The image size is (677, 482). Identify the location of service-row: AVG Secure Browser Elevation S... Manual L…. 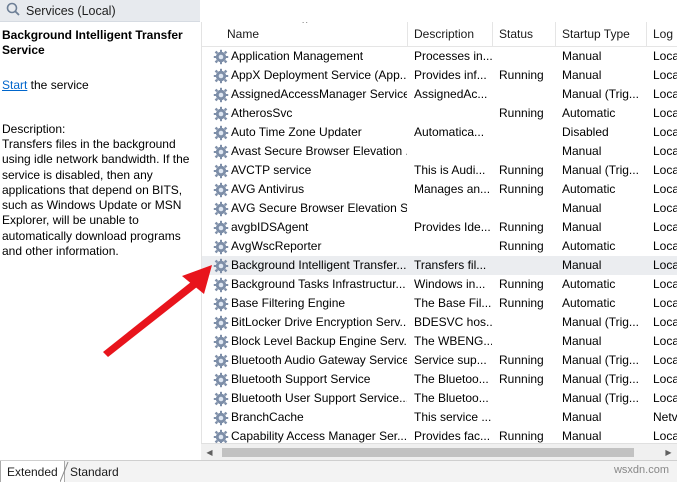
(439, 208).